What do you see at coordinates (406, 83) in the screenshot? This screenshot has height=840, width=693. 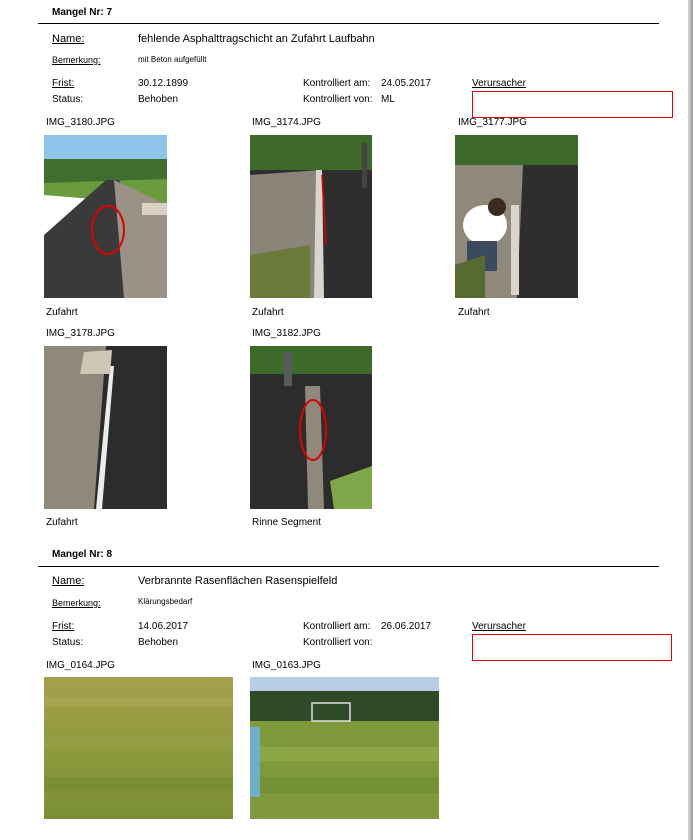 I see `checked-on-value: 24.05.2017` at bounding box center [406, 83].